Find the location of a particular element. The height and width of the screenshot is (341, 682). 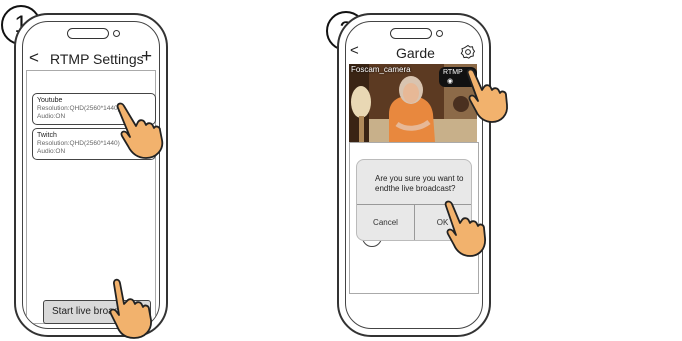

dialog-message-line1: Are you sure you want to is located at coordinates (419, 178).